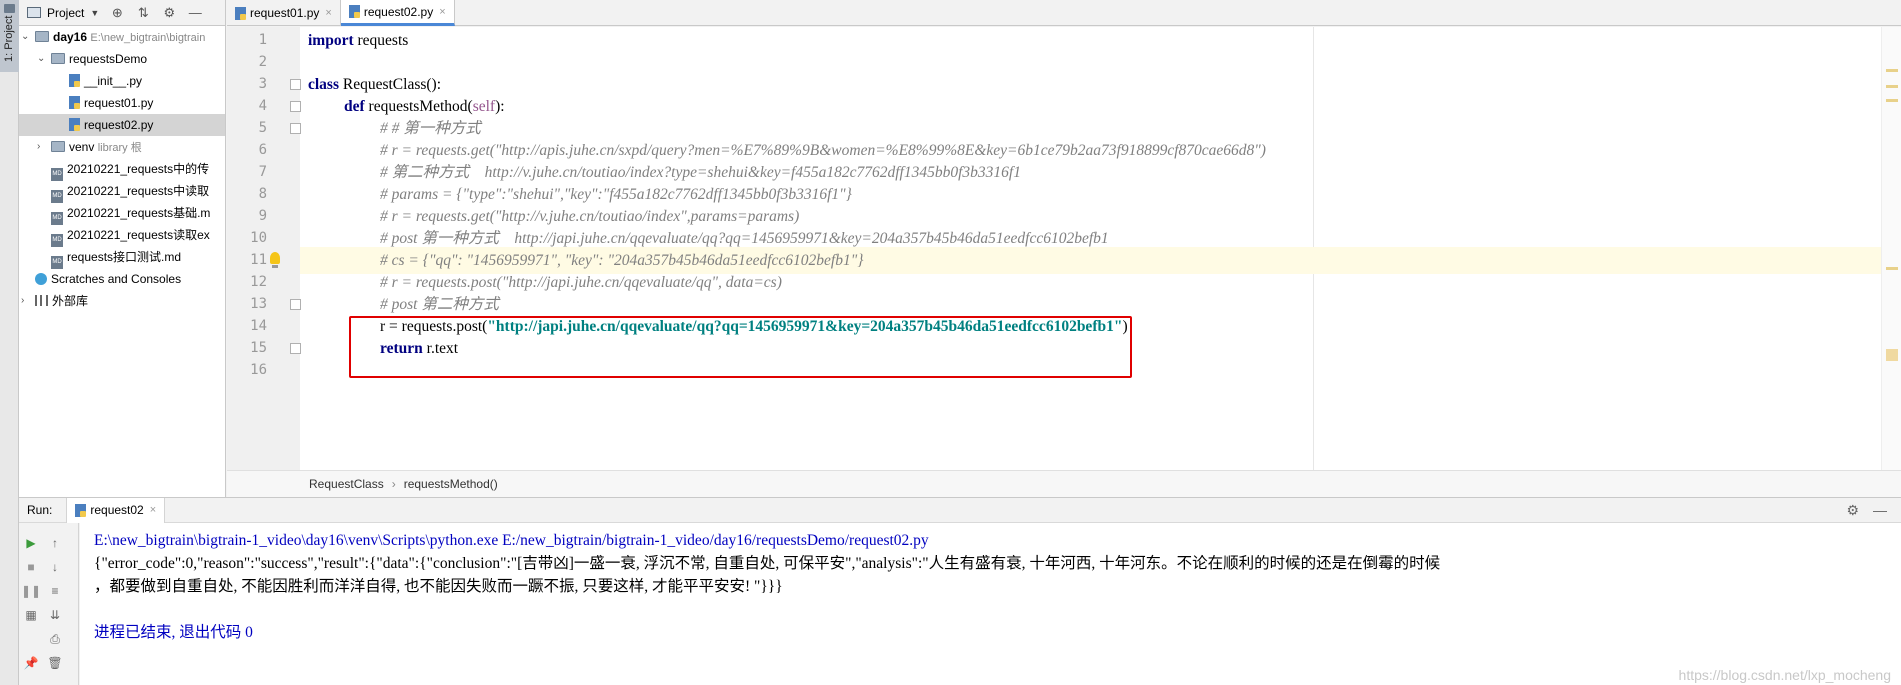 This screenshot has width=1901, height=685. What do you see at coordinates (1064, 483) in the screenshot?
I see `breadcrumb: RequestClass › requestsMethod()` at bounding box center [1064, 483].